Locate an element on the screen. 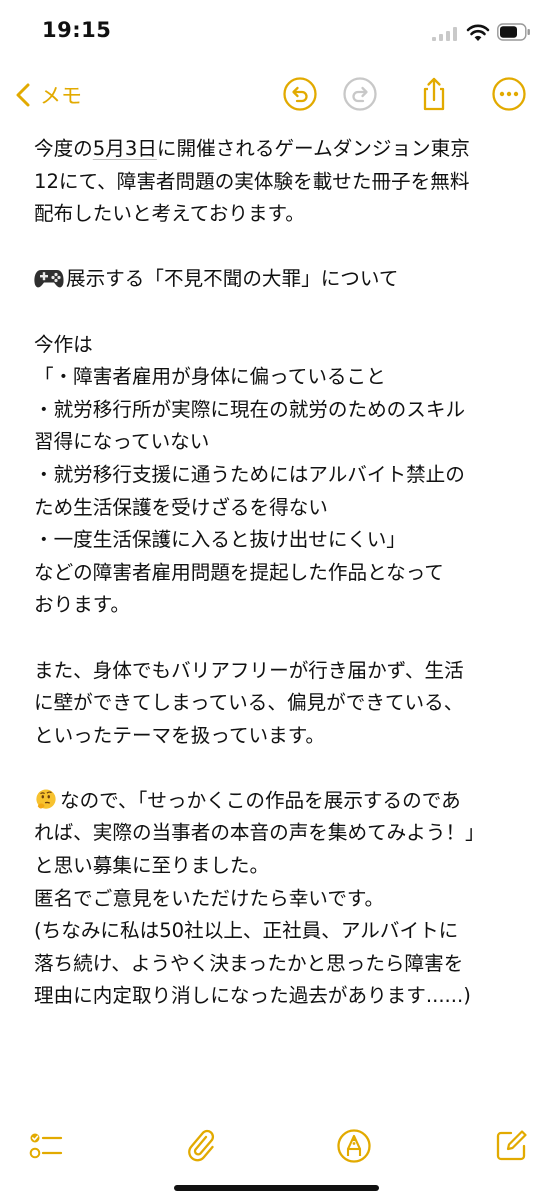  chevron-left-icon is located at coordinates (23, 95).